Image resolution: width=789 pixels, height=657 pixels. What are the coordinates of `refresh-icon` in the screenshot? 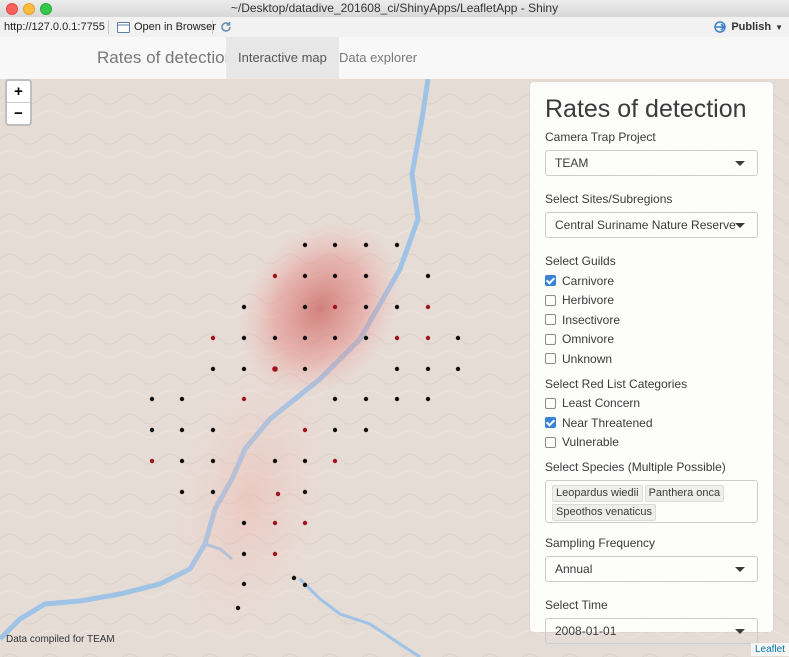 It's located at (226, 27).